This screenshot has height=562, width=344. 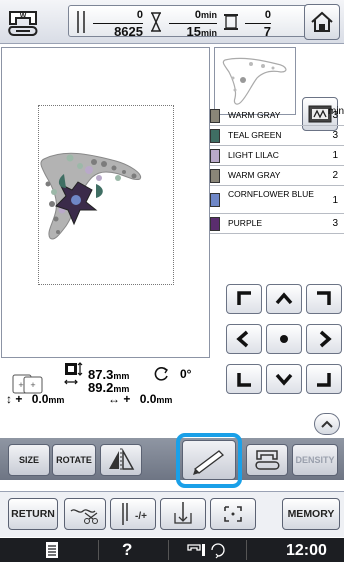 I want to click on time-total-unit: min, so click(x=208, y=33).